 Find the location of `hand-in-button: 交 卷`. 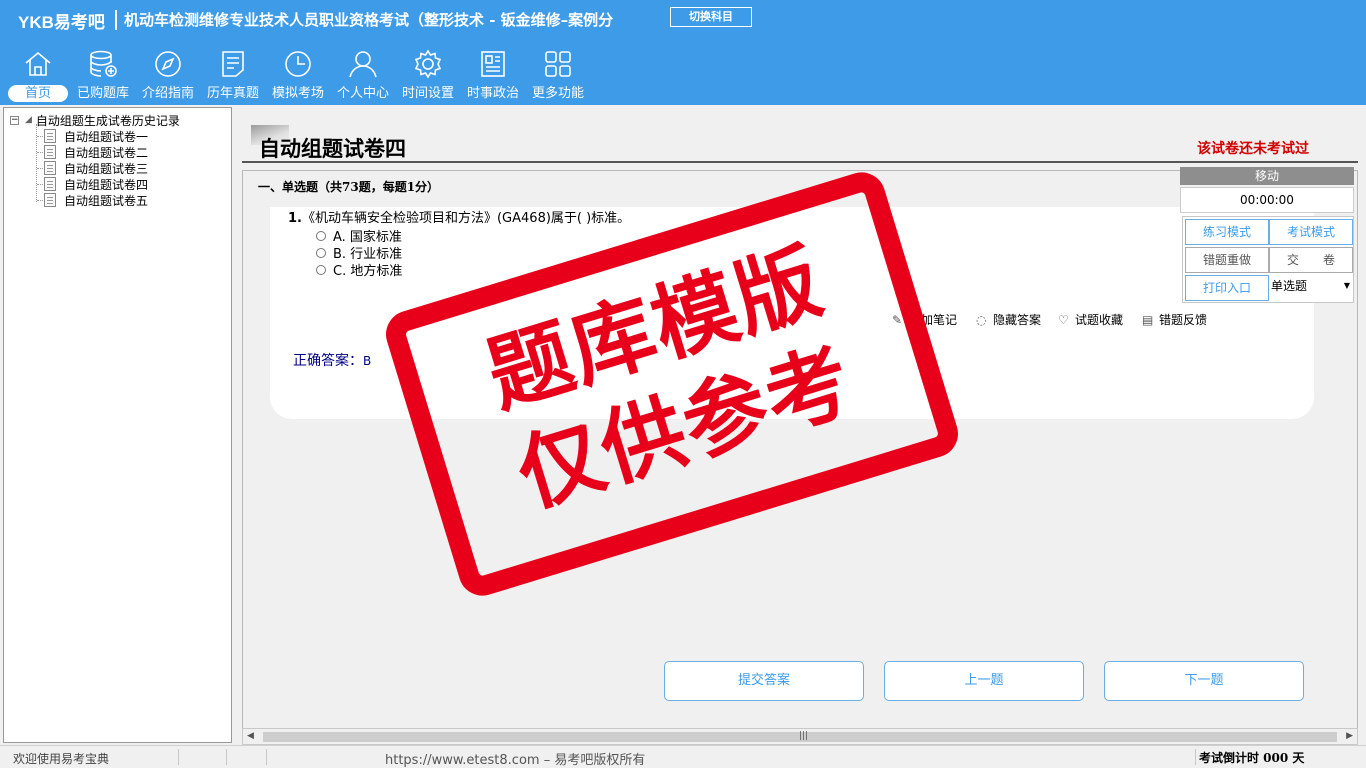

hand-in-button: 交 卷 is located at coordinates (1311, 260).